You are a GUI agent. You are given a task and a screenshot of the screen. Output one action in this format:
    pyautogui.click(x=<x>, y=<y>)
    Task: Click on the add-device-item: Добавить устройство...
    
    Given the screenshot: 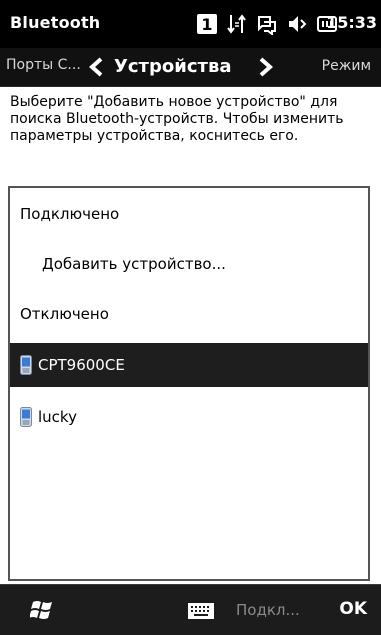 What is the action you would take?
    pyautogui.click(x=189, y=264)
    